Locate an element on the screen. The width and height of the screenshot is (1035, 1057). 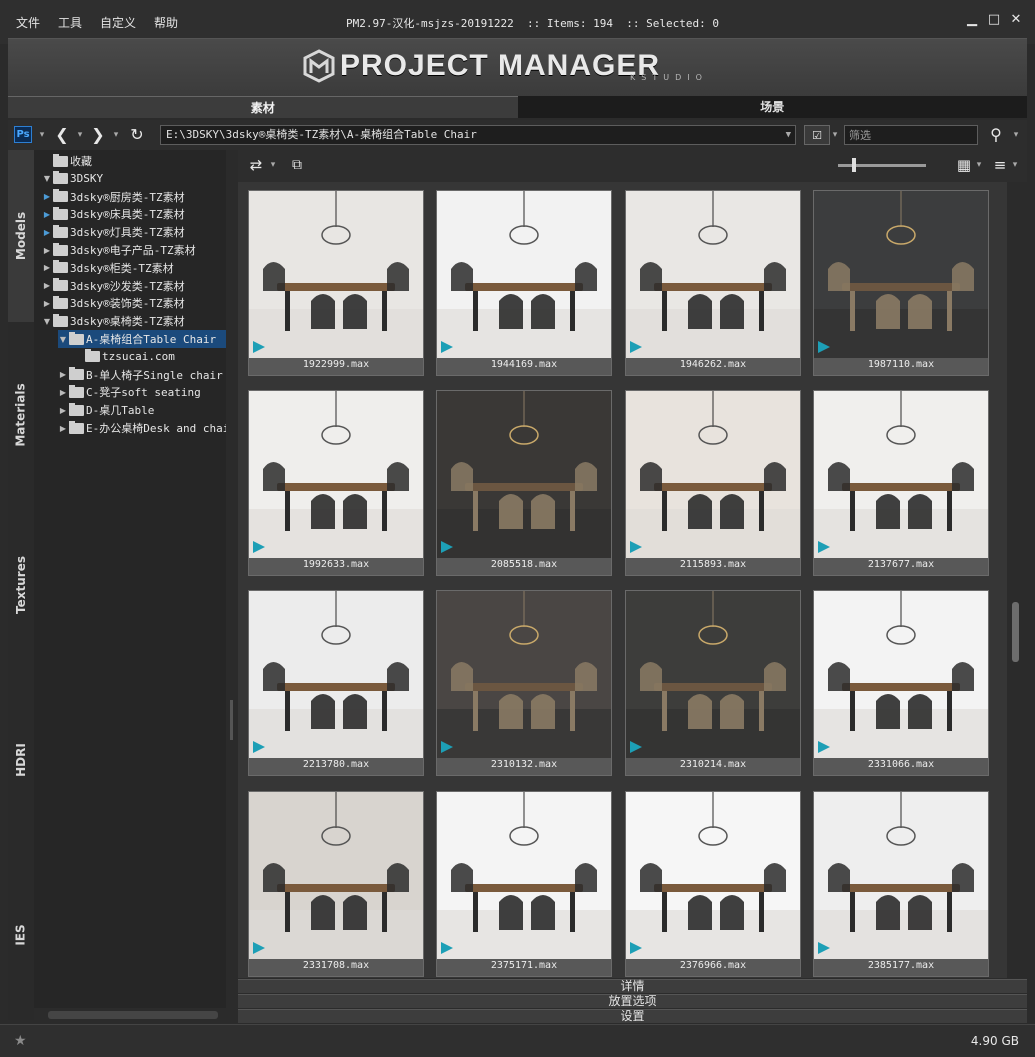
tree-node: ▶ 3dsky®装饰类-TZ素材 is located at coordinates (113, 303).